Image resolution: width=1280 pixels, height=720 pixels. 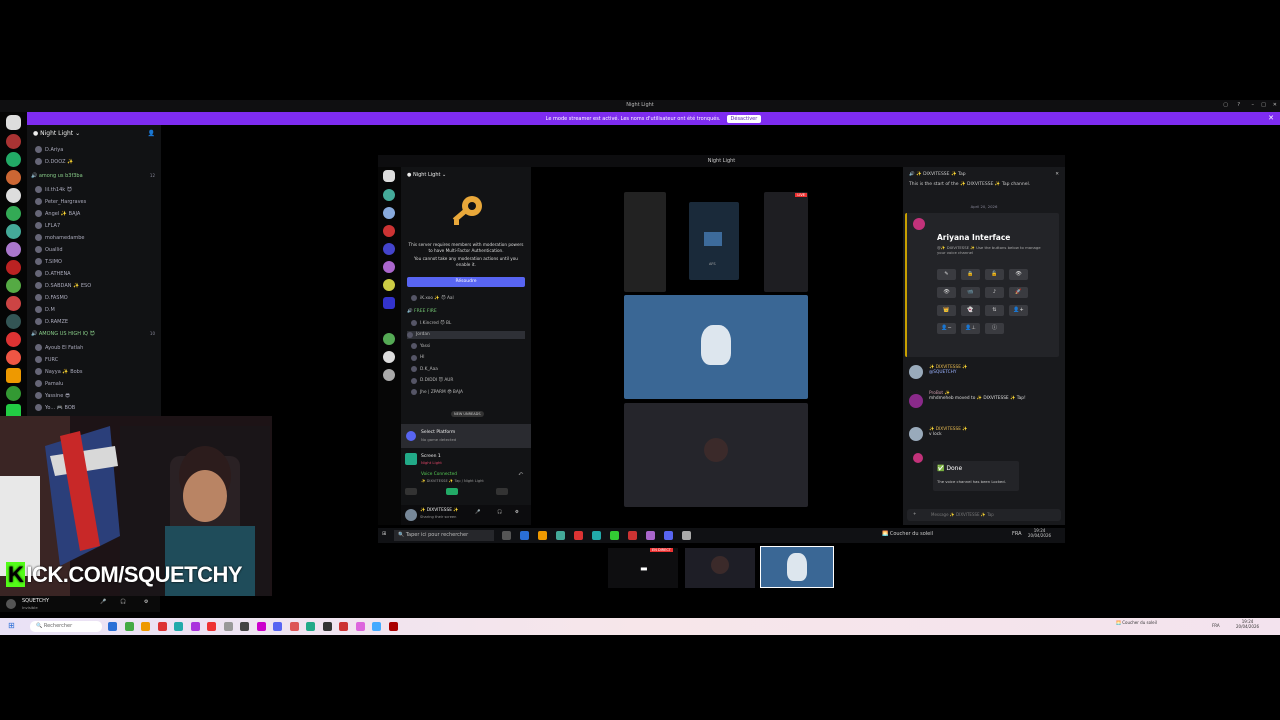 What do you see at coordinates (946, 310) in the screenshot?
I see `claim-button: 👑` at bounding box center [946, 310].